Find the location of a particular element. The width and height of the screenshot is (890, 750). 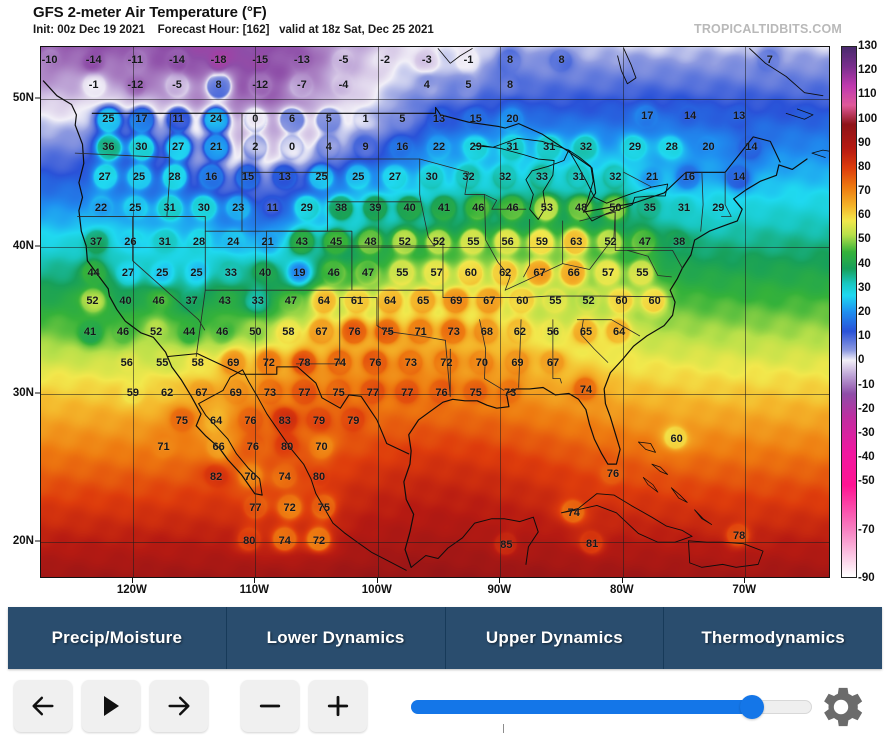

increase-speed-button is located at coordinates (338, 706).